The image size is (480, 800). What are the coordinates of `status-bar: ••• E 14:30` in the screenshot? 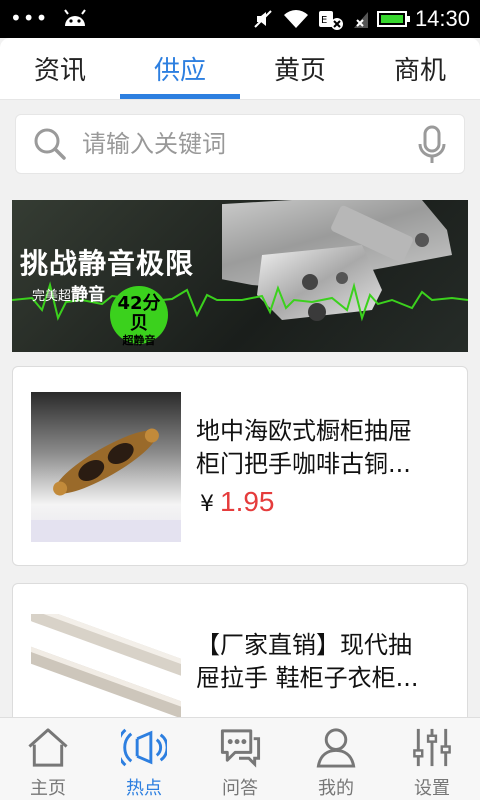 It's located at (240, 19).